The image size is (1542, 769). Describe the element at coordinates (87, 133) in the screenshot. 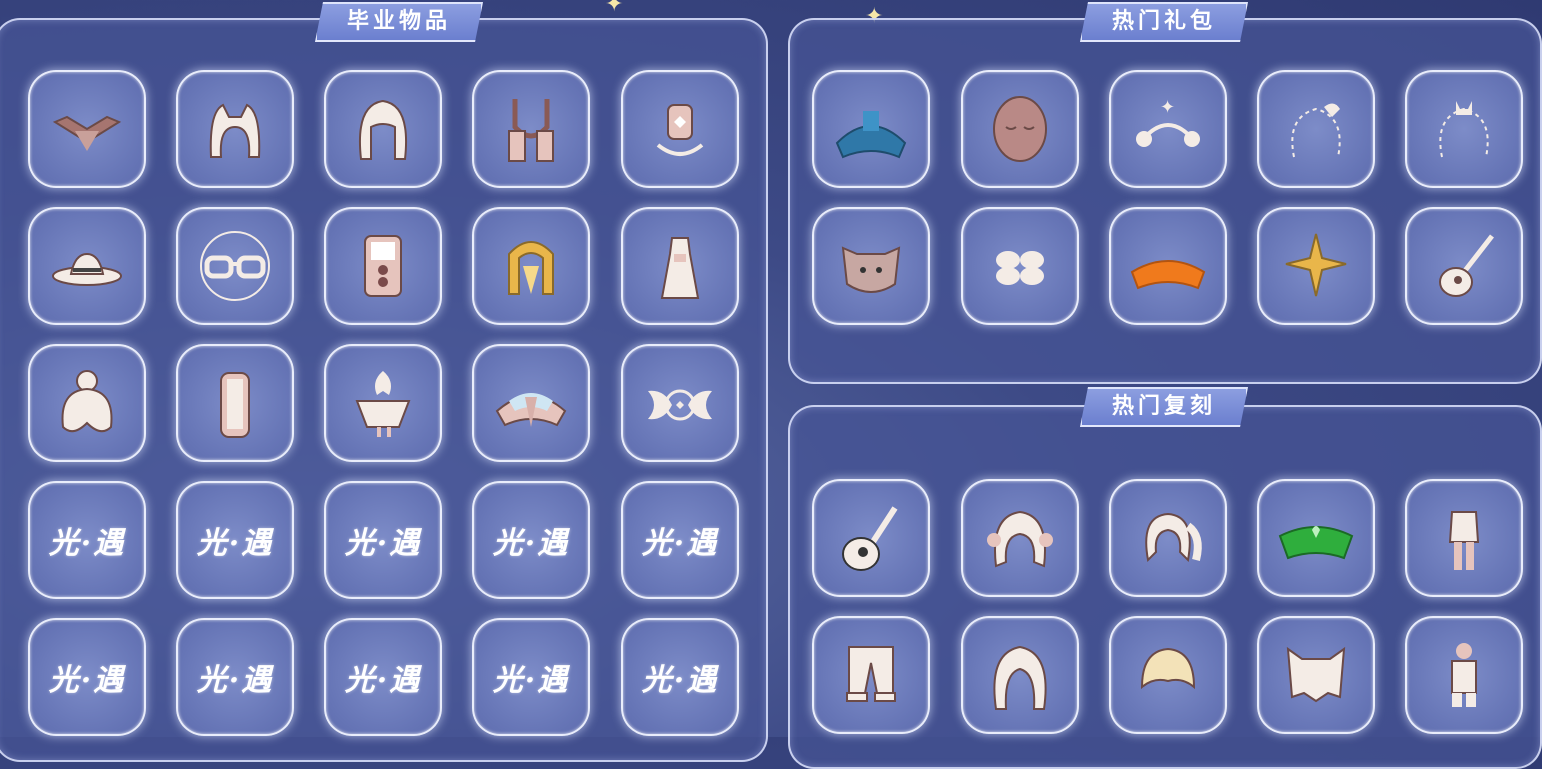

I see `bird-cape-icon` at that location.